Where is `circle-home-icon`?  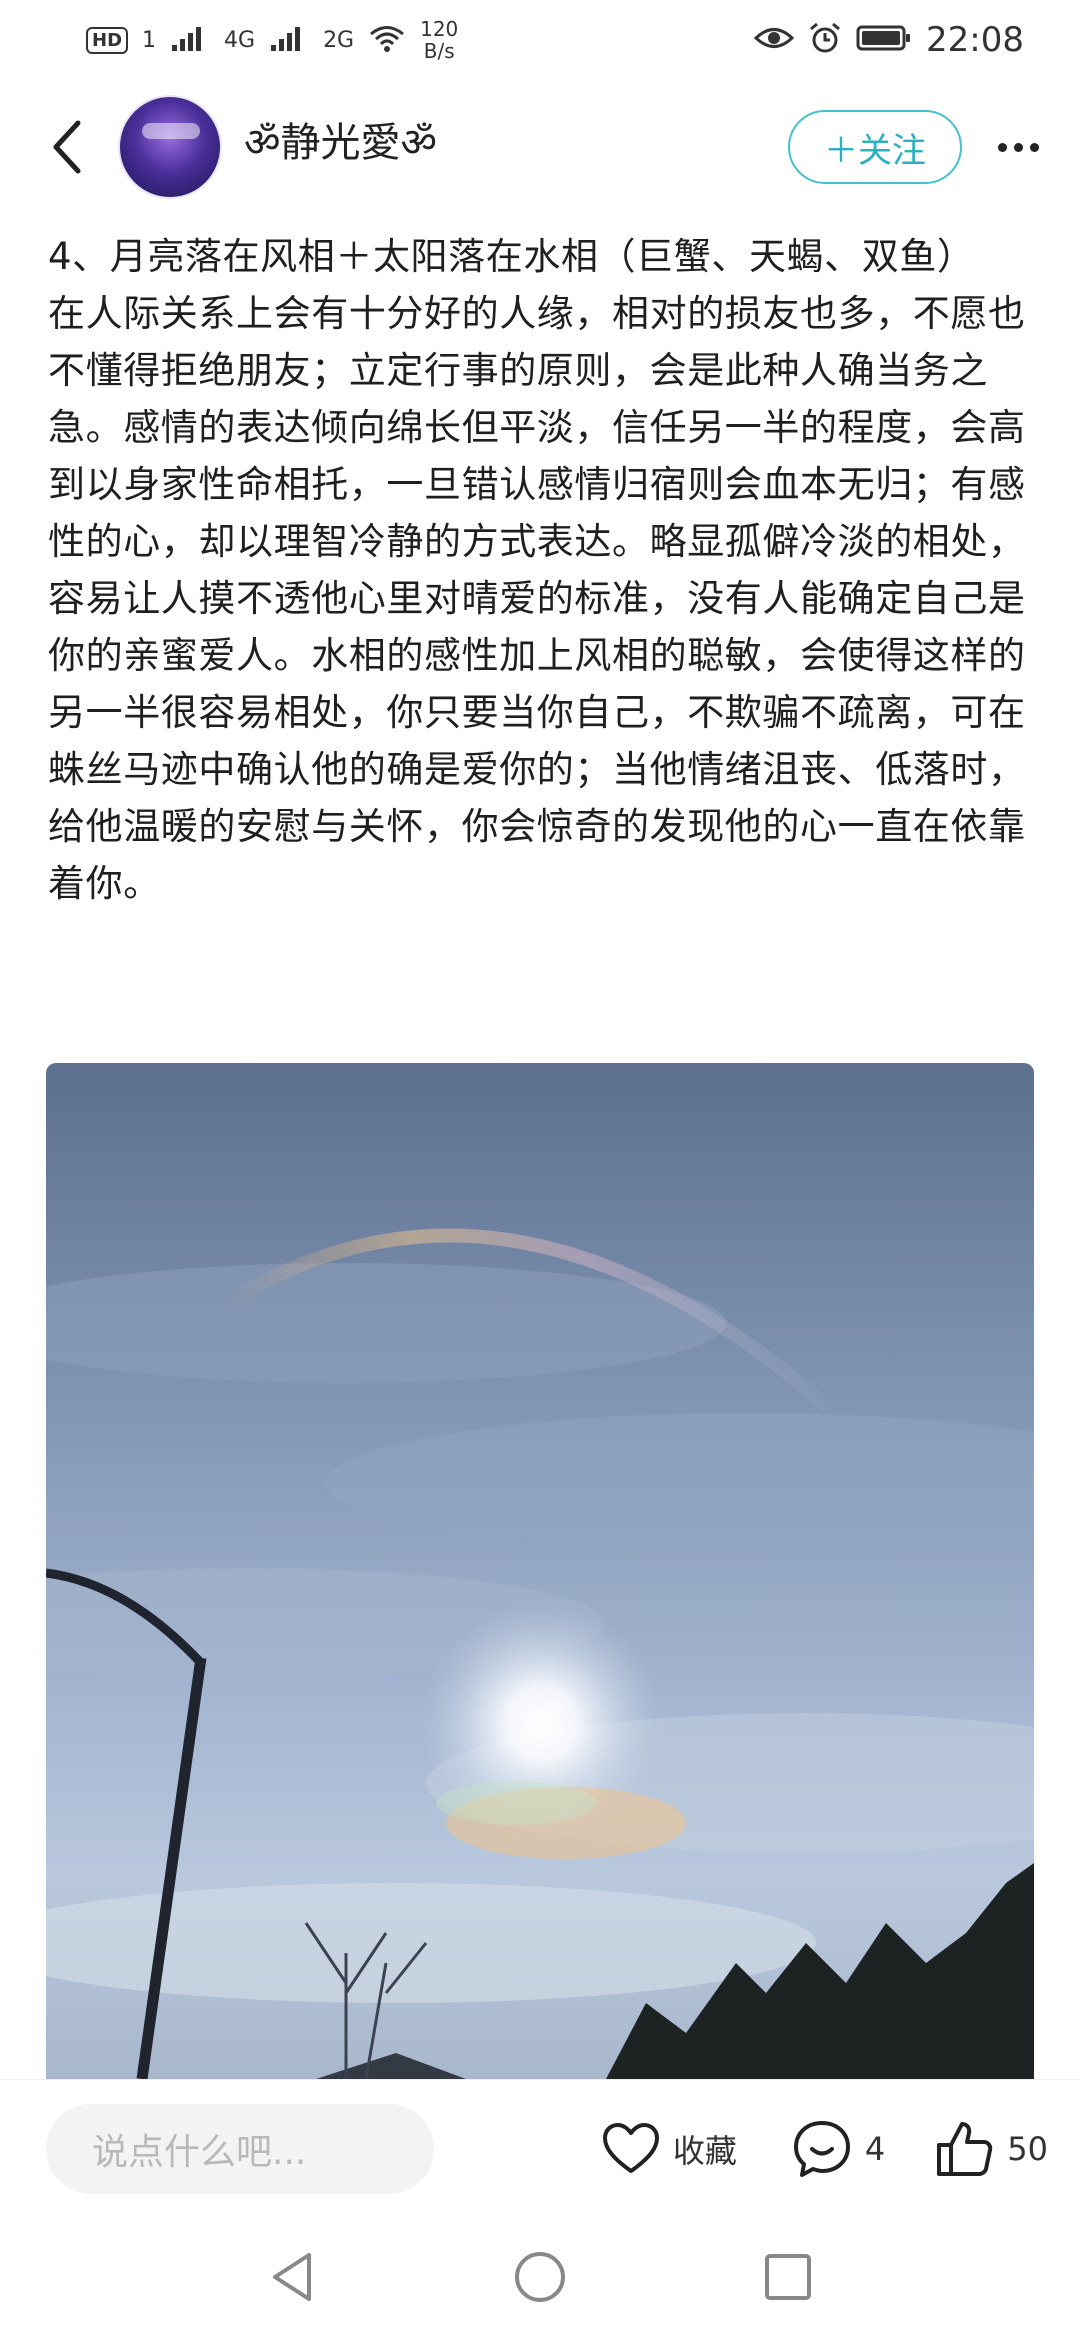 circle-home-icon is located at coordinates (540, 2276).